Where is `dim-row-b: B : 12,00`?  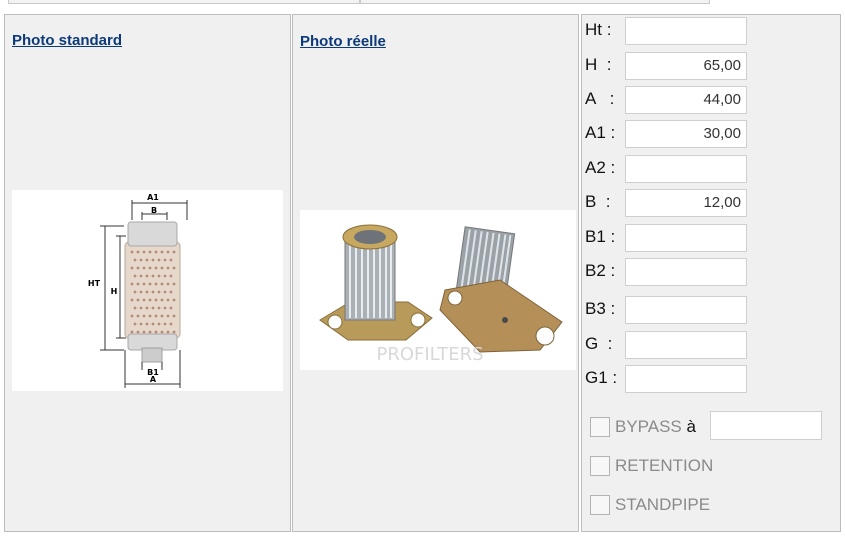
dim-row-b: B : 12,00 is located at coordinates (667, 203).